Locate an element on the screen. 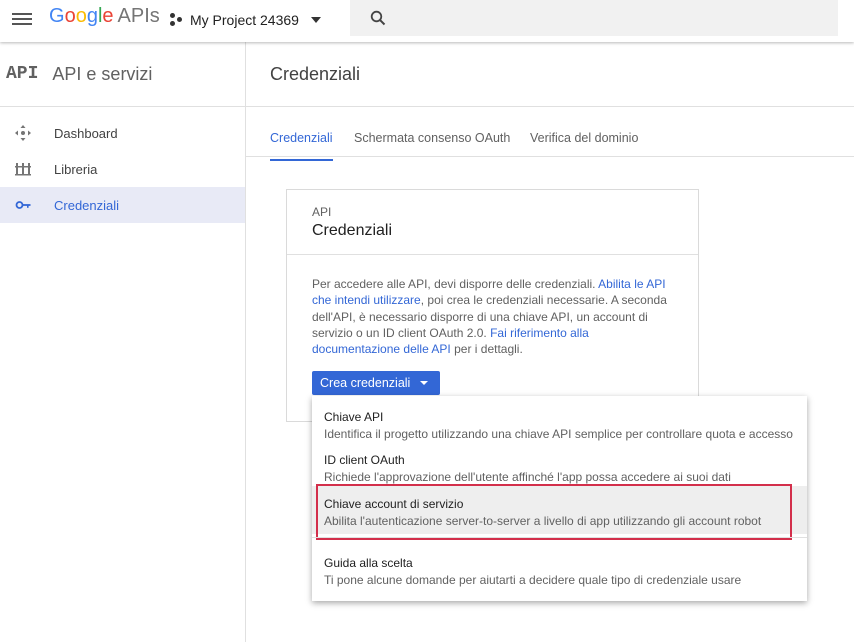 This screenshot has width=854, height=642. sidebar-item-label: Dashboard is located at coordinates (86, 133).